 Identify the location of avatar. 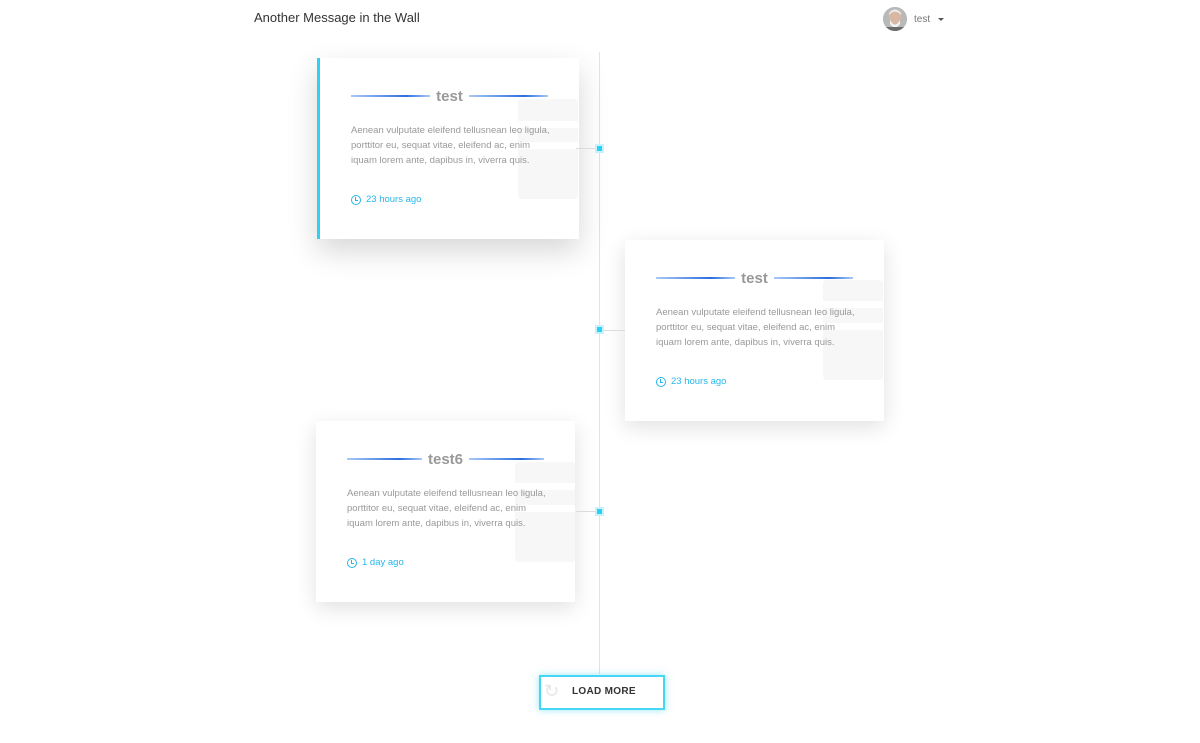
(895, 19).